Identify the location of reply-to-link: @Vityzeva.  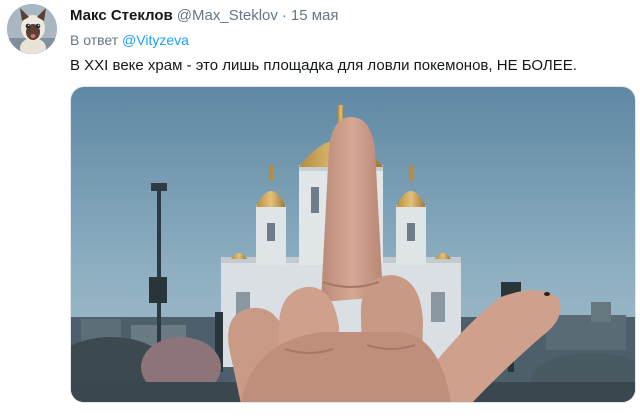
(155, 40).